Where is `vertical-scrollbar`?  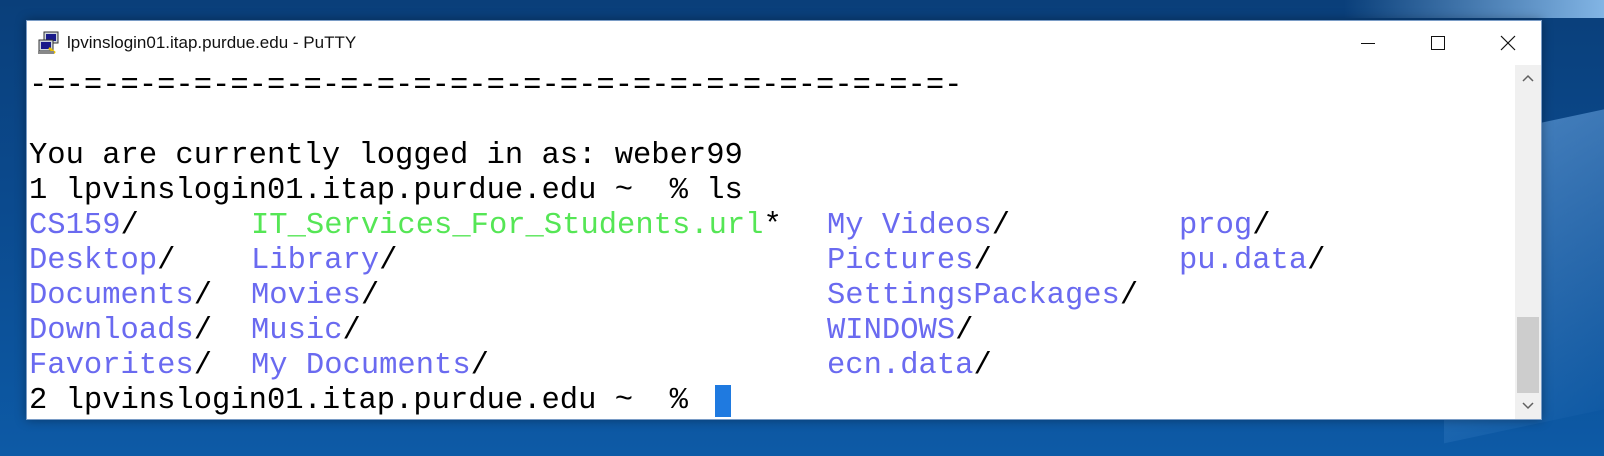 vertical-scrollbar is located at coordinates (1528, 242).